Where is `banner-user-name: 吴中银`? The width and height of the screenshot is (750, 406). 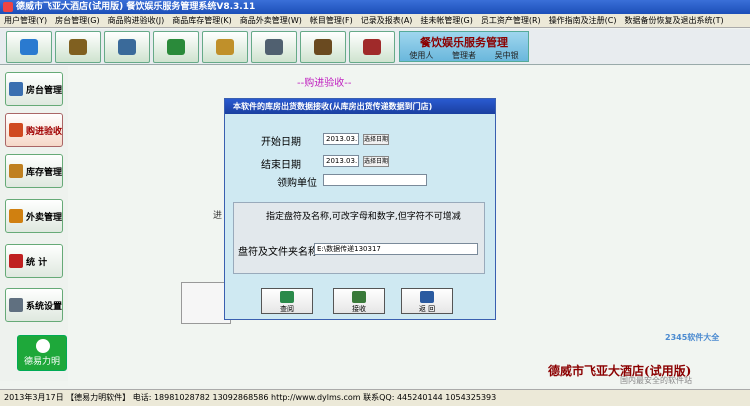
banner-user-name: 吴中银 is located at coordinates (506, 55).